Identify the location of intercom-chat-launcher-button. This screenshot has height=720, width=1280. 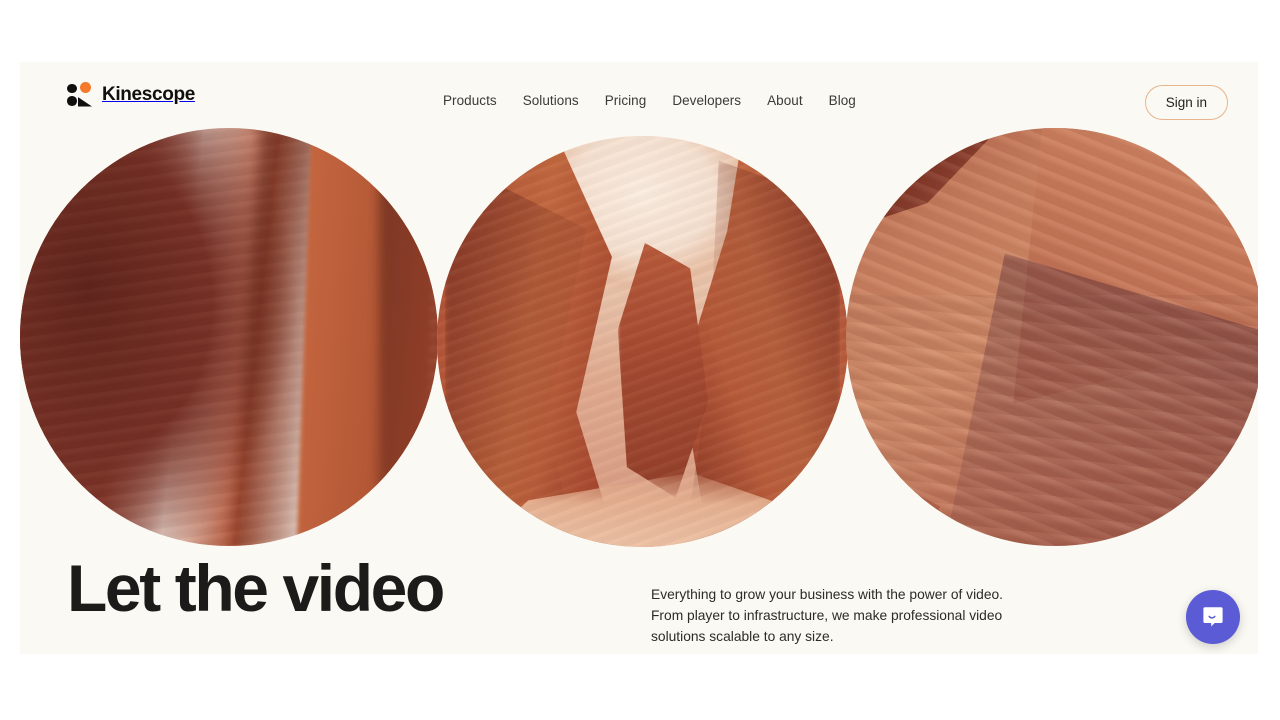
(1213, 617).